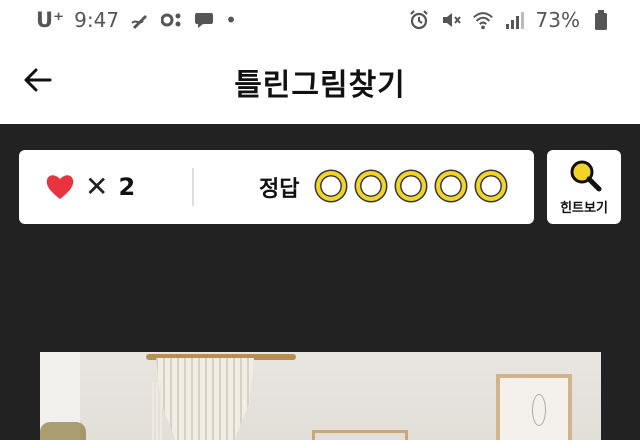 This screenshot has width=640, height=440. I want to click on magnifier-icon, so click(586, 176).